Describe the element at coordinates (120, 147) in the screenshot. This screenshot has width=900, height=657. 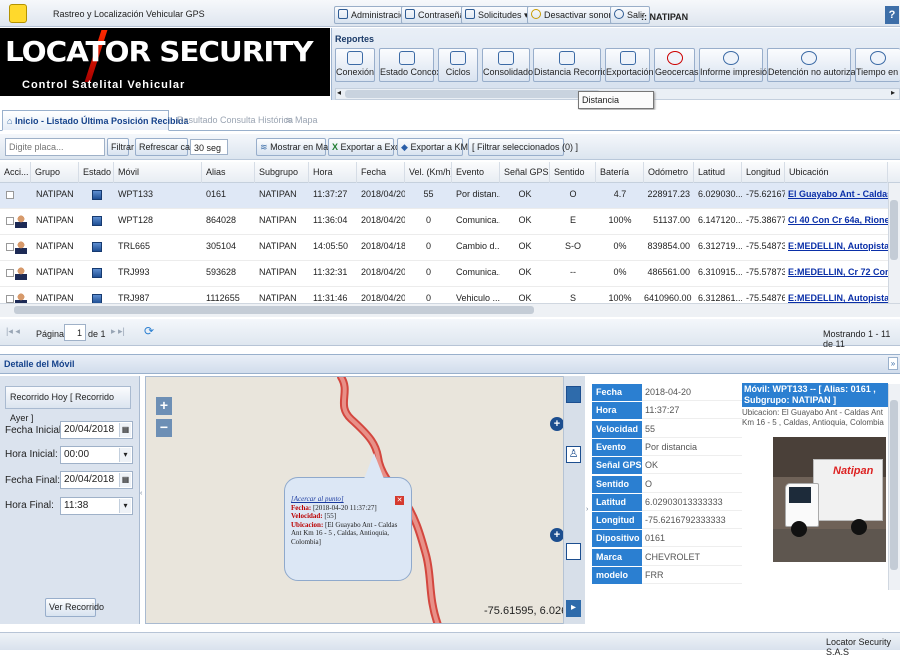
I see `filter-button: Filtrar` at that location.